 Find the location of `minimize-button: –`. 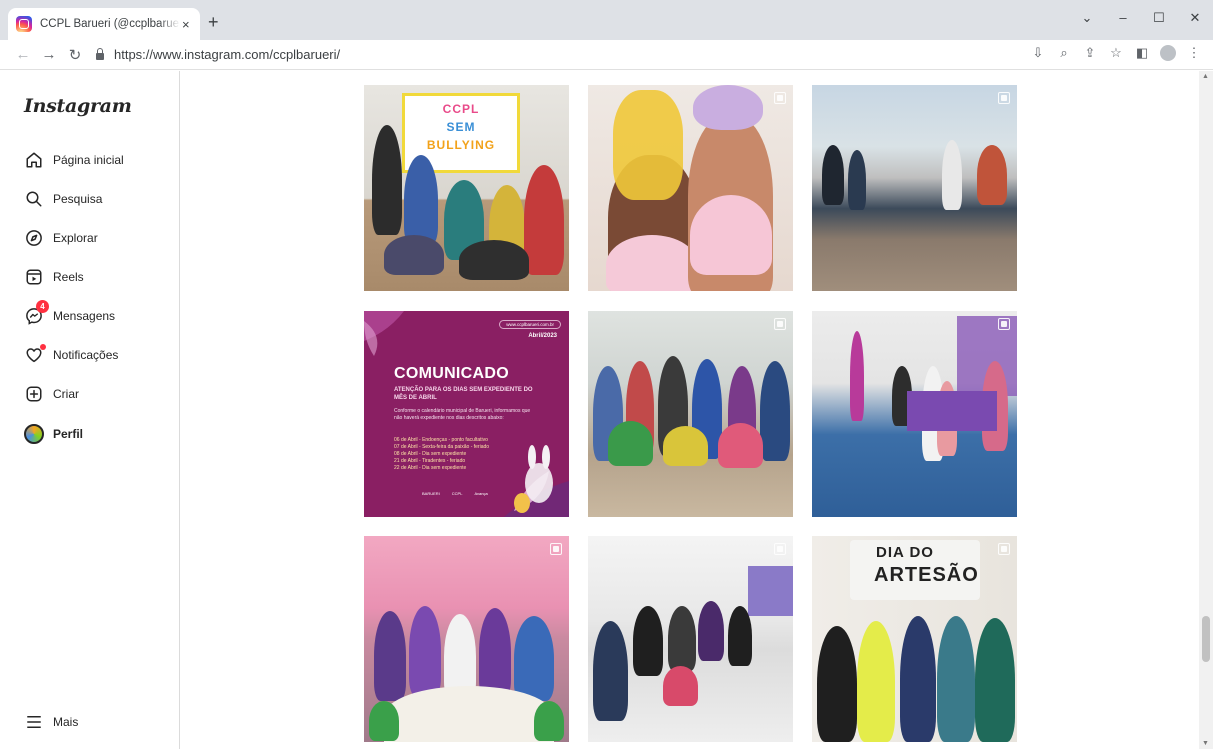

minimize-button: – is located at coordinates (1123, 18).